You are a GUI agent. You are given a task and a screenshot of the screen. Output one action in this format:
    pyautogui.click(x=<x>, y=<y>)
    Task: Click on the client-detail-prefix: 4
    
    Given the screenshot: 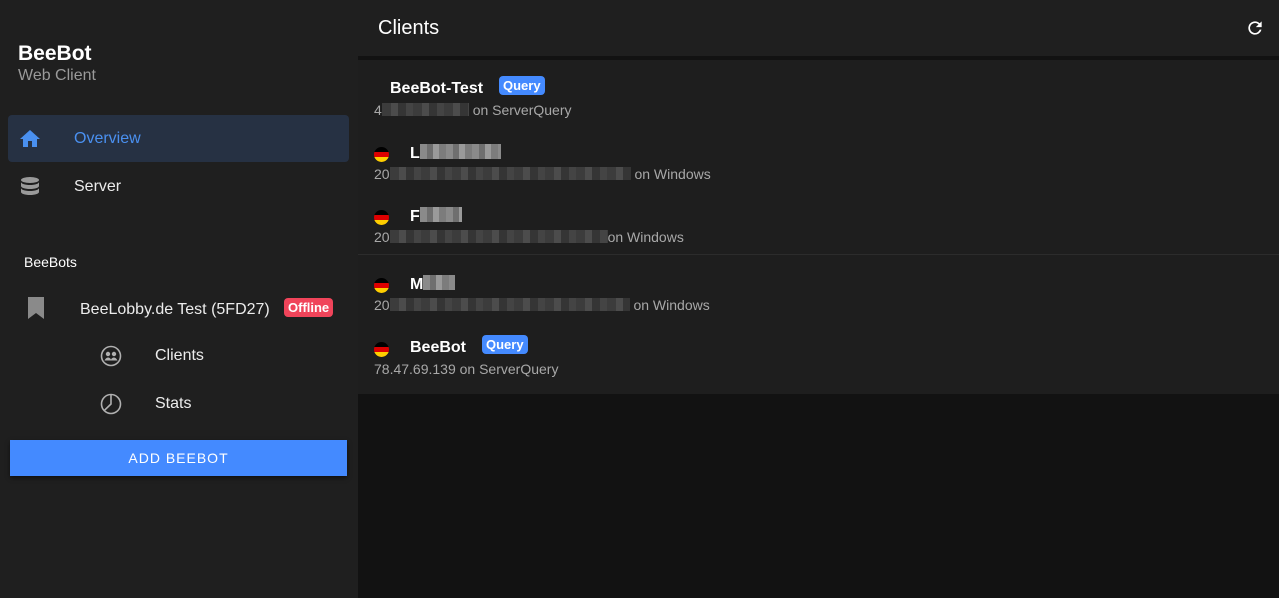 What is the action you would take?
    pyautogui.click(x=378, y=110)
    